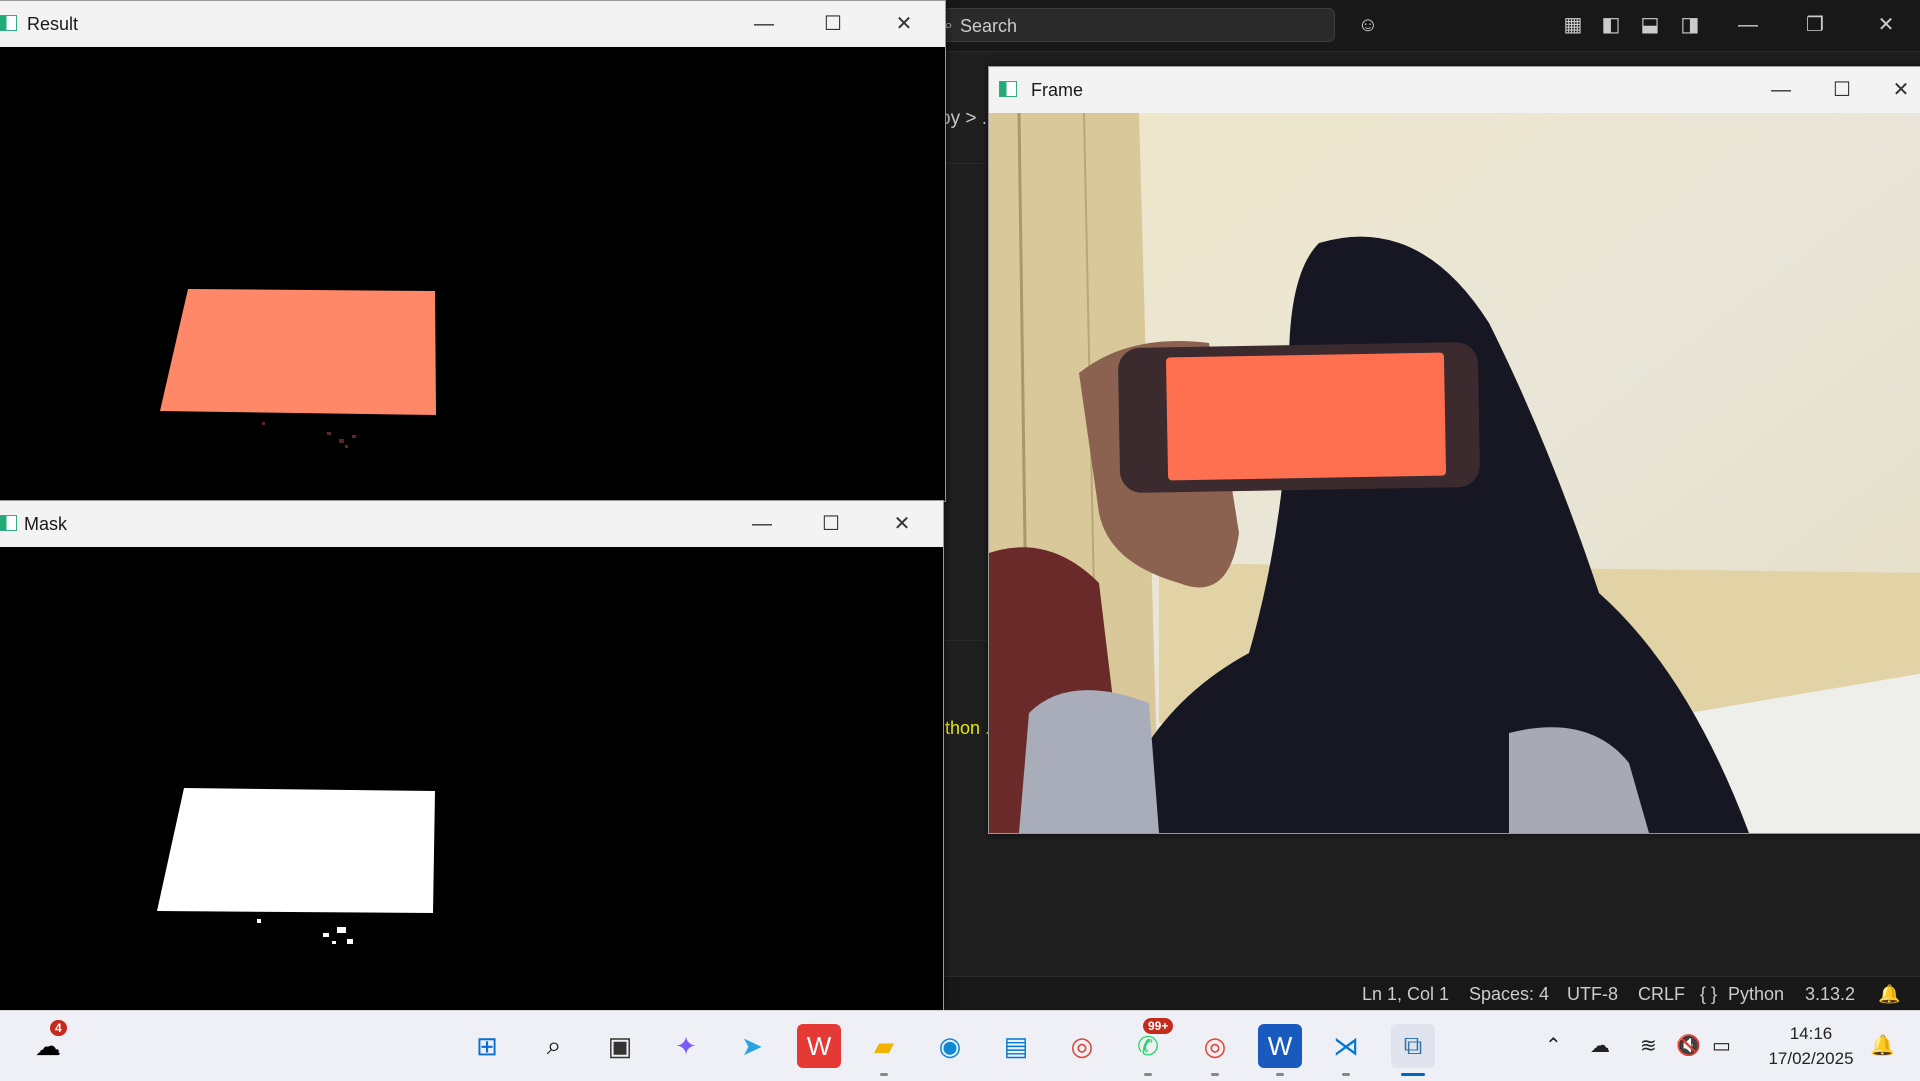 The width and height of the screenshot is (1920, 1081). Describe the element at coordinates (950, 1046) in the screenshot. I see `edge-icon: ◉` at that location.